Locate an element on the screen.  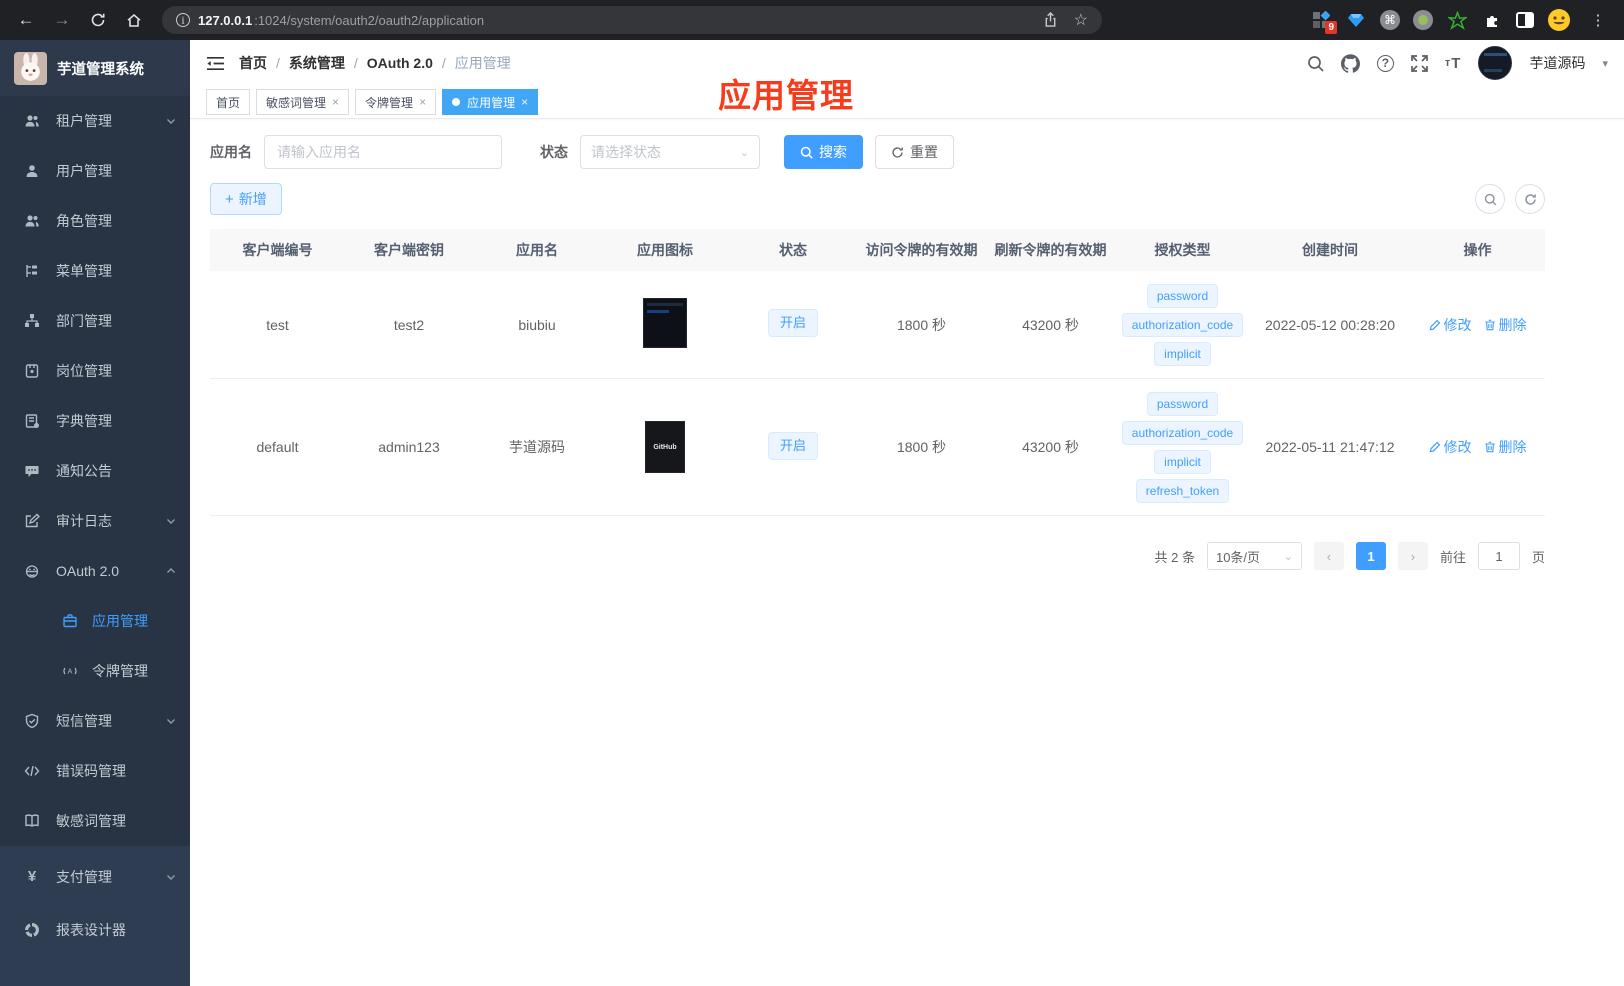
column-header: 访问令牌的有效期 is located at coordinates (921, 250).